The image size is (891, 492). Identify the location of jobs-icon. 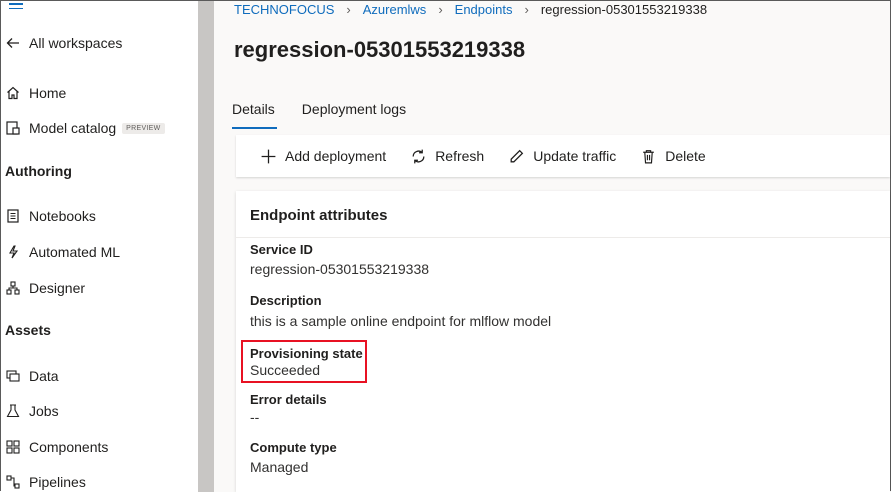
(13, 411).